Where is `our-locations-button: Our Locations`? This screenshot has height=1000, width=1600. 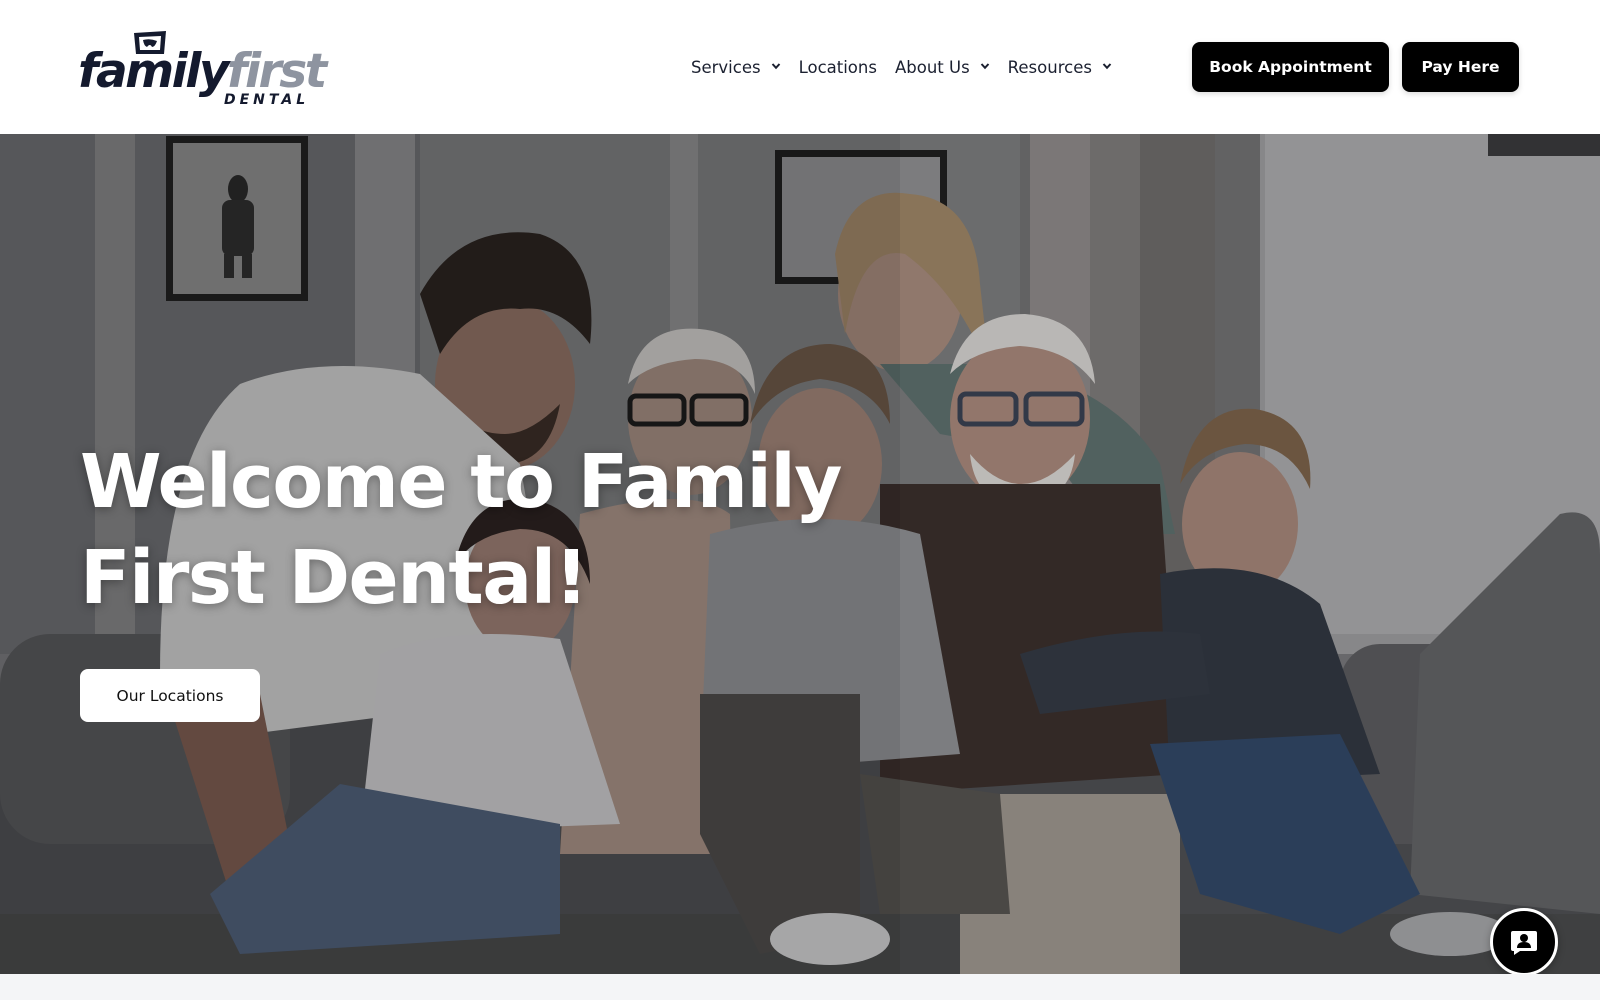
our-locations-button: Our Locations is located at coordinates (170, 695).